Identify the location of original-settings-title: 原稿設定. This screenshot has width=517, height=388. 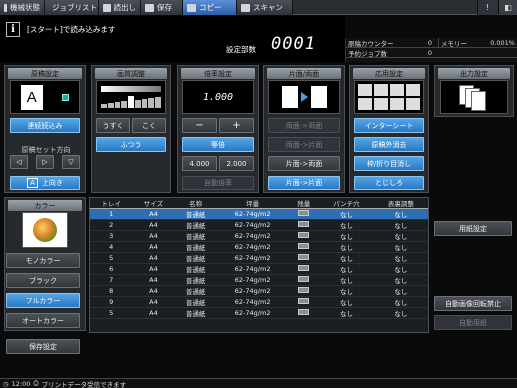
(45, 73).